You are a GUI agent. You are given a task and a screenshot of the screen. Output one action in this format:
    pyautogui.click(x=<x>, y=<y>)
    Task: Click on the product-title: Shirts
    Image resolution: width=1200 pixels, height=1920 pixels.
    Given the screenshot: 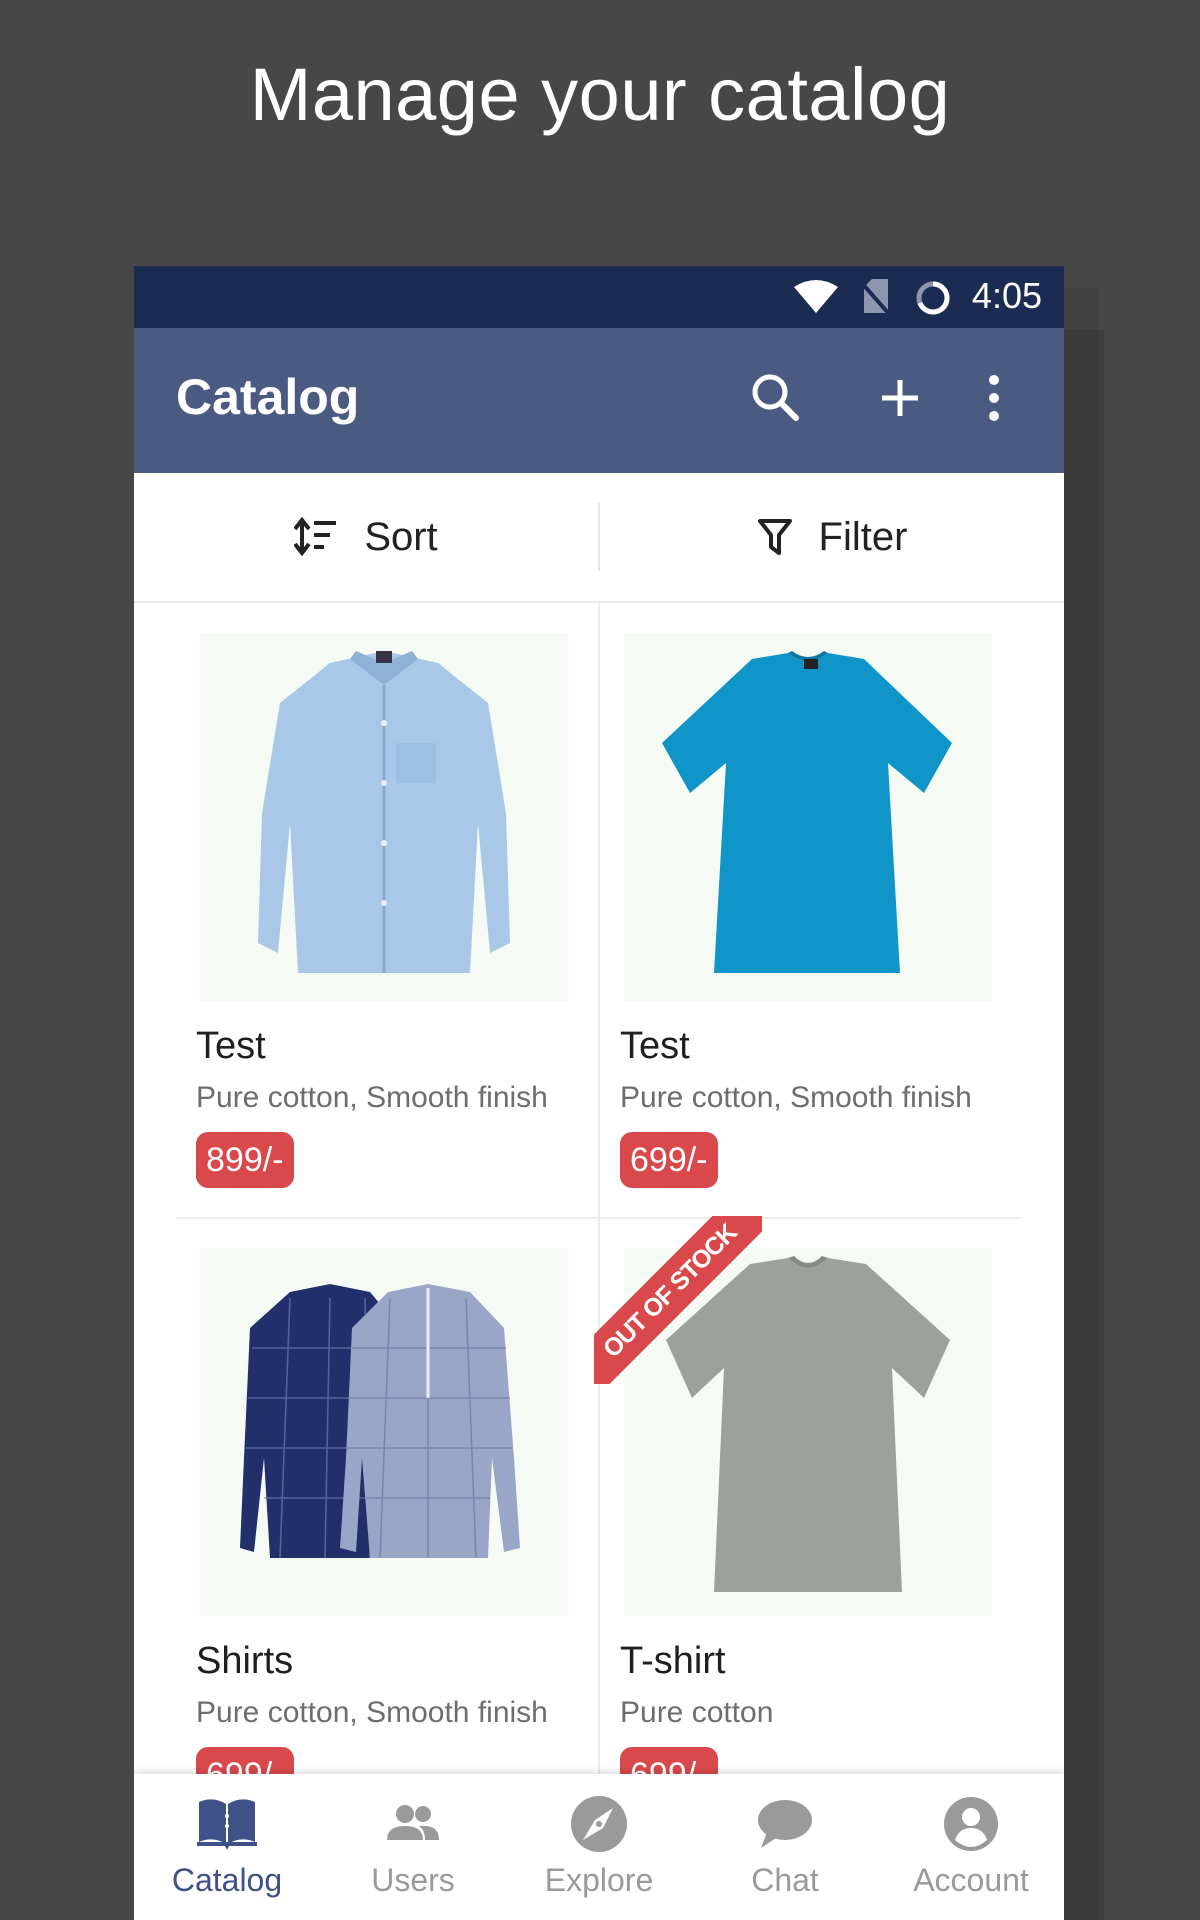 What is the action you would take?
    pyautogui.click(x=245, y=1661)
    